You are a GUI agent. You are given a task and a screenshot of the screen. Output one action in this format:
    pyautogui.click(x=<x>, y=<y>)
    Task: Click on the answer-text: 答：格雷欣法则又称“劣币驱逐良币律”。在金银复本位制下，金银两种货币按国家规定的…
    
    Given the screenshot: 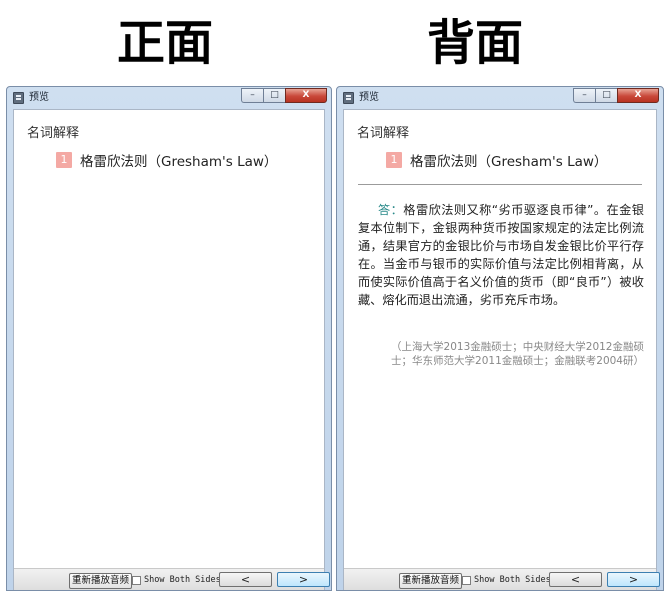 What is the action you would take?
    pyautogui.click(x=501, y=255)
    